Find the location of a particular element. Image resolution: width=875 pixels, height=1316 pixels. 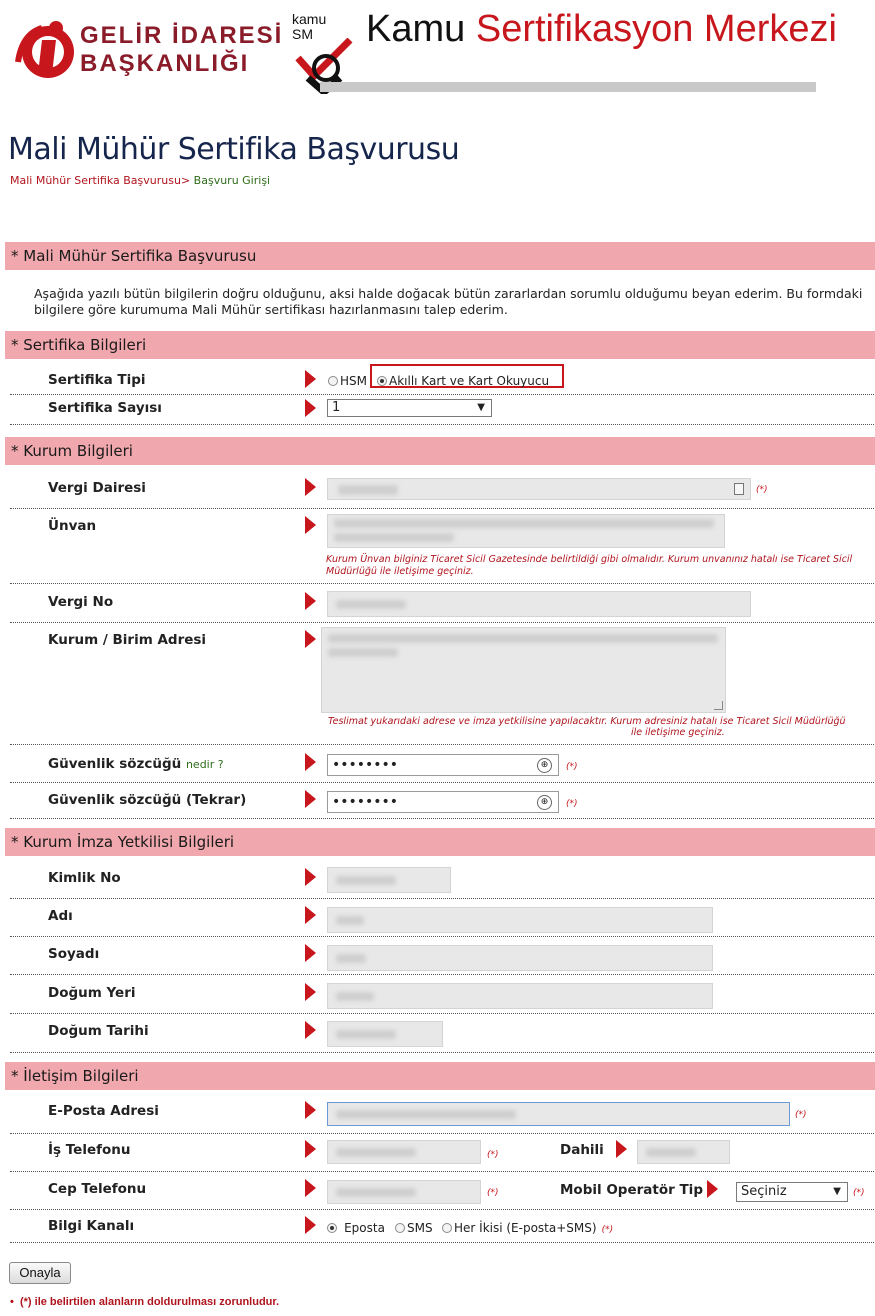

security-word-repeat-input: •••••••• ⊕ is located at coordinates (443, 802).